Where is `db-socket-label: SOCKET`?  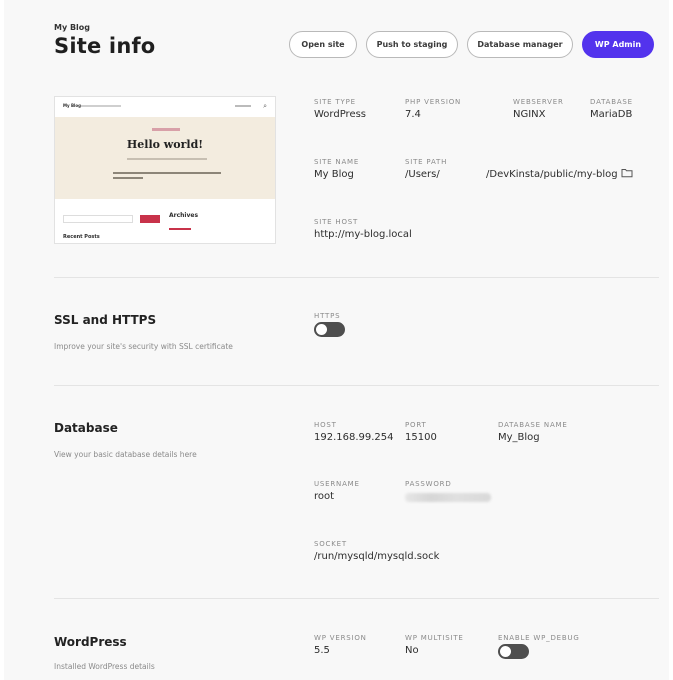 db-socket-label: SOCKET is located at coordinates (330, 544).